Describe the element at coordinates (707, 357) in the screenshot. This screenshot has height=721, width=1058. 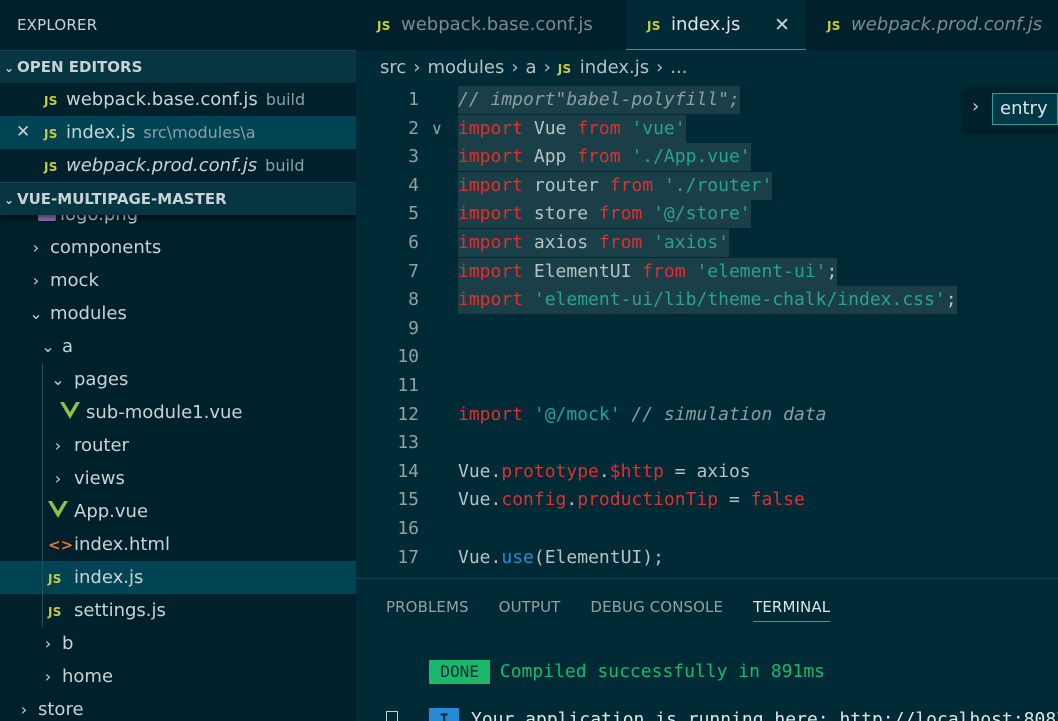
I see `code-line: 10` at that location.